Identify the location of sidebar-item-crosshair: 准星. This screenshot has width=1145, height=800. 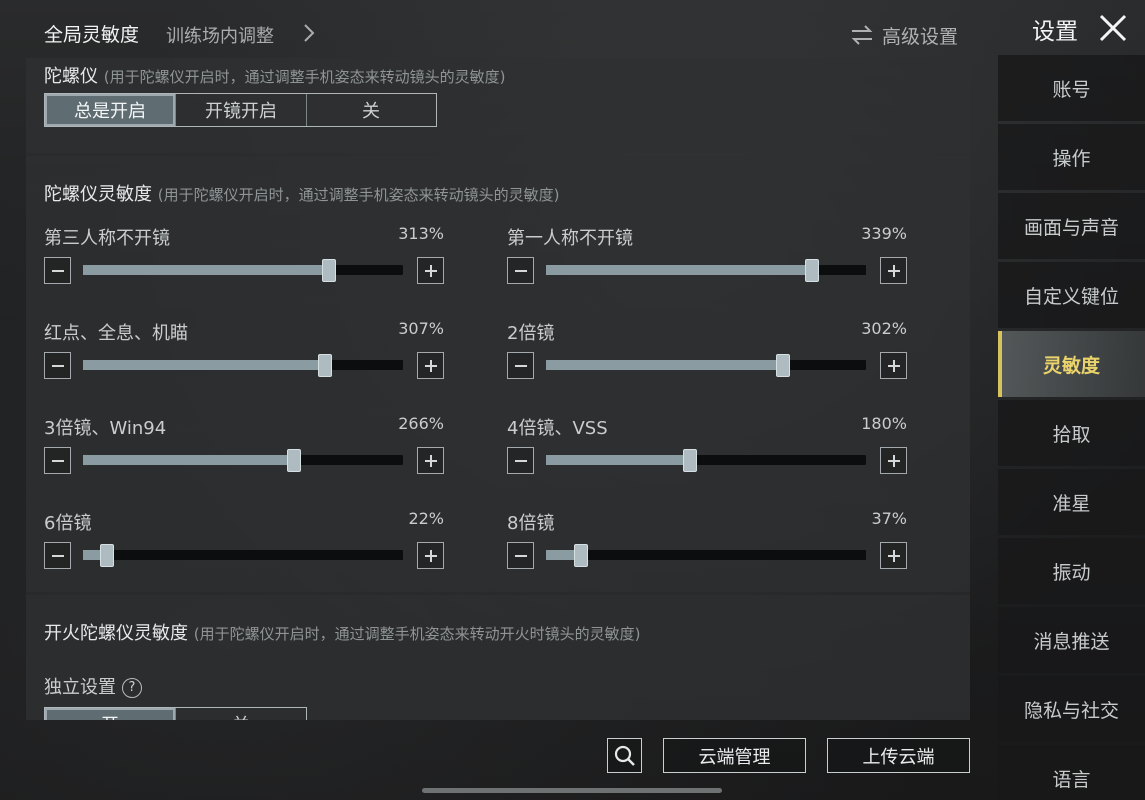
(1071, 502).